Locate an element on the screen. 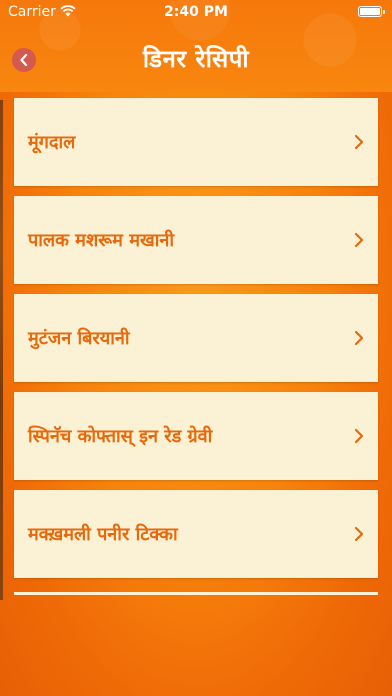  recipe-label: पालक मशरूम मखानी is located at coordinates (101, 240).